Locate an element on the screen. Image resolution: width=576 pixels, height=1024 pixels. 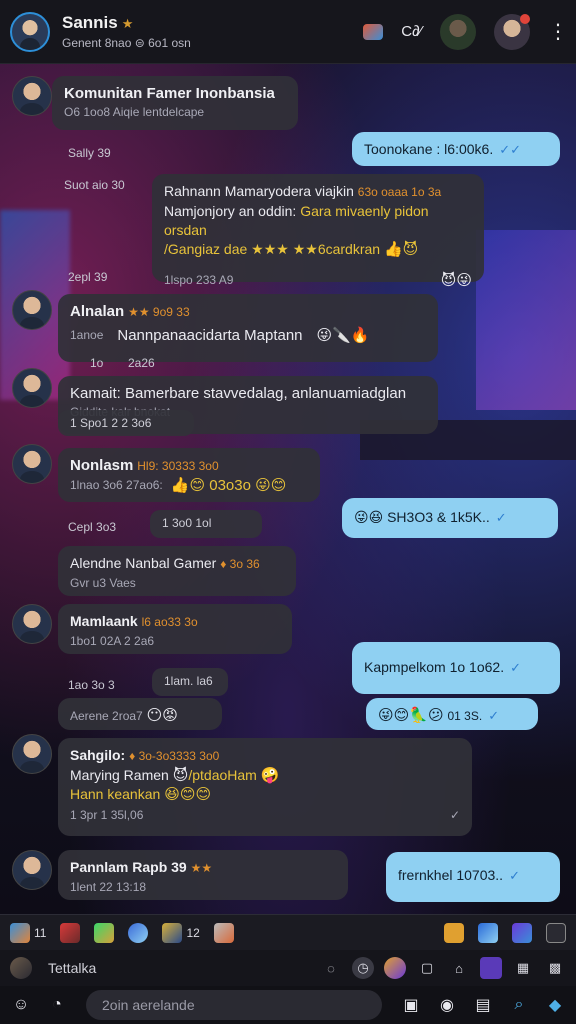
message-line: Hann keankan 😆😊😊 is located at coordinates (141, 794).